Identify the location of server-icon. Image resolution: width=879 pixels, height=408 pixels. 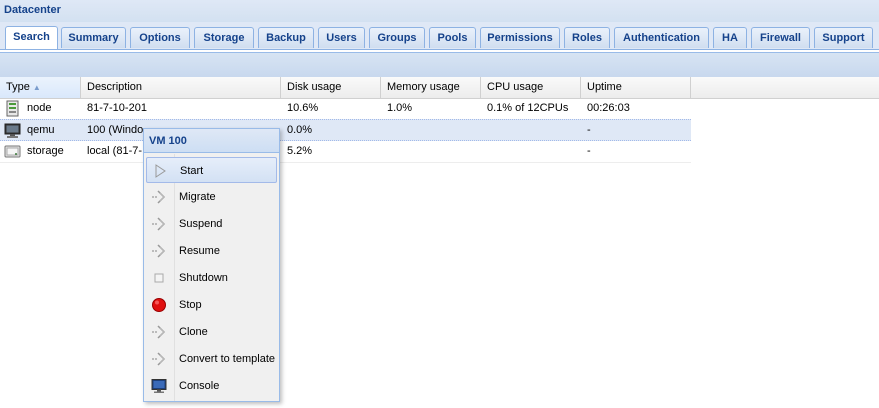
(12, 108).